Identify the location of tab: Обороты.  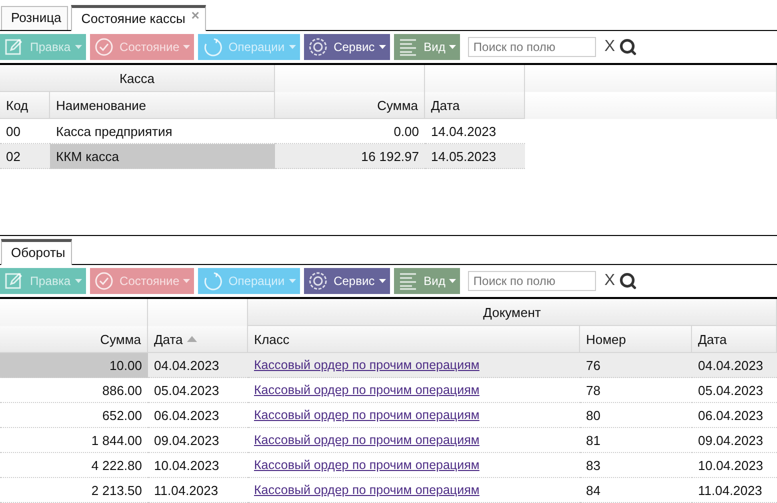
(36, 252).